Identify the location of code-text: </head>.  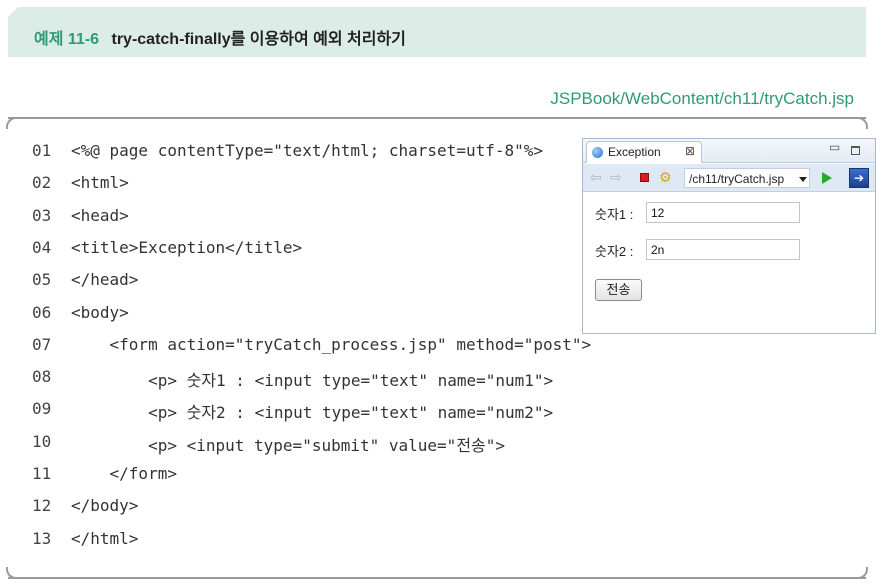
(105, 280).